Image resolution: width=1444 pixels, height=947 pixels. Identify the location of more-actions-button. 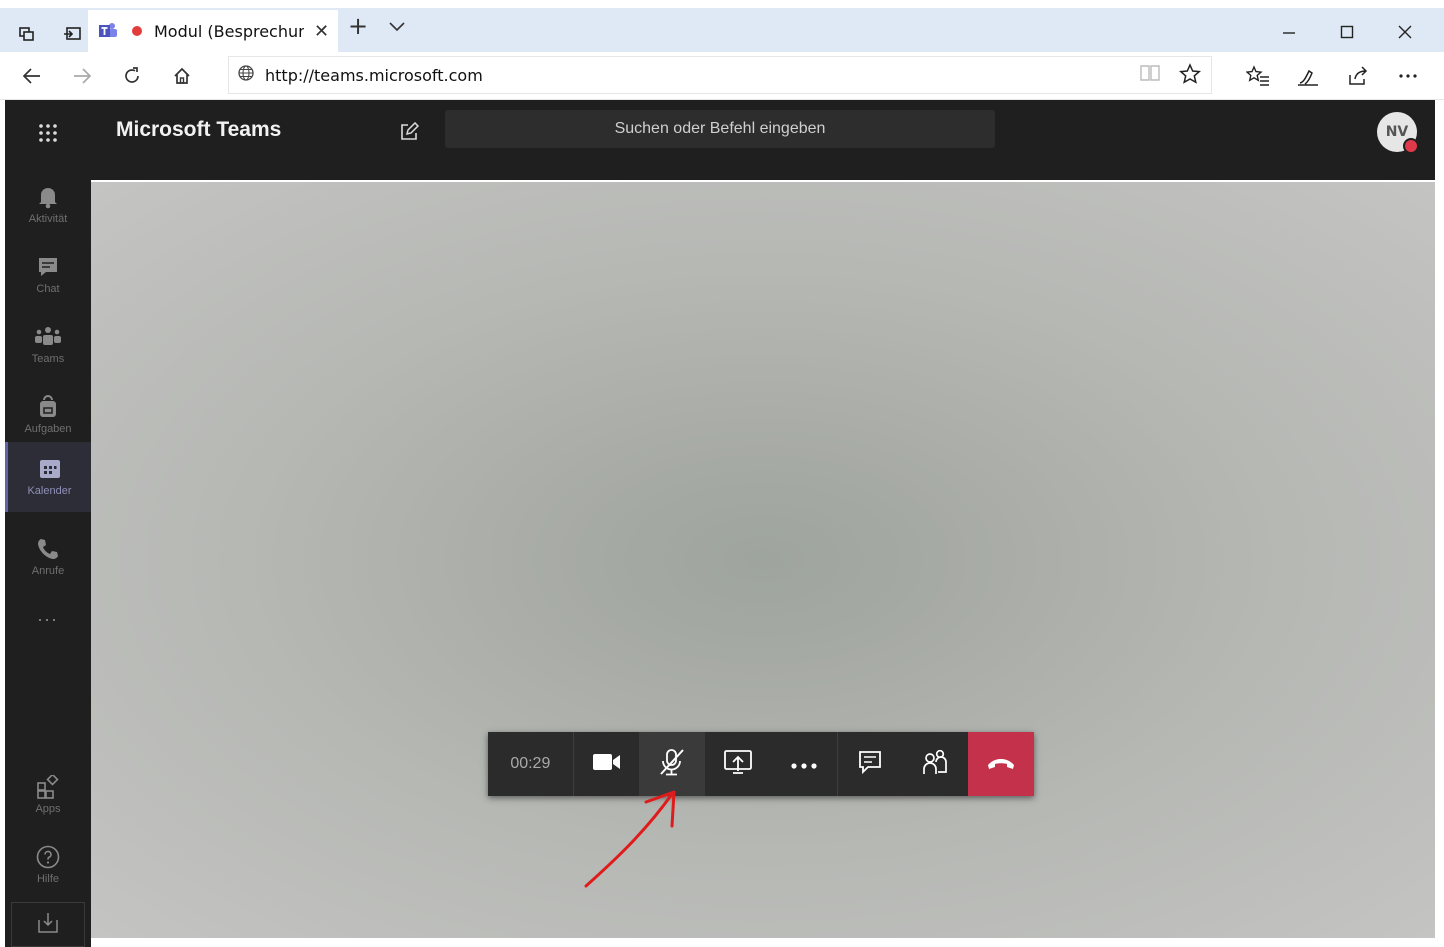
(804, 764).